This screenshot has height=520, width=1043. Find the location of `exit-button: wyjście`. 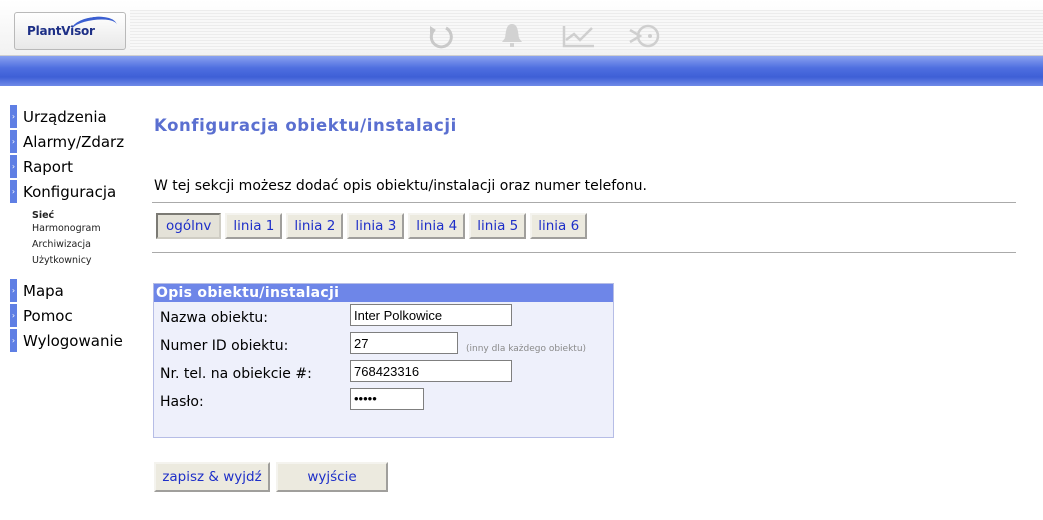

exit-button: wyjście is located at coordinates (332, 477).